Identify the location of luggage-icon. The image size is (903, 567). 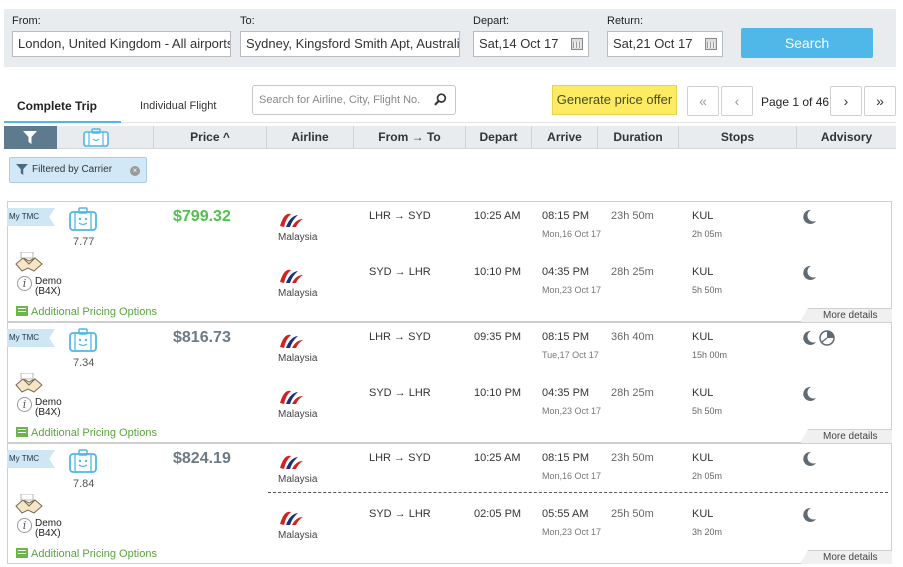
(96, 137).